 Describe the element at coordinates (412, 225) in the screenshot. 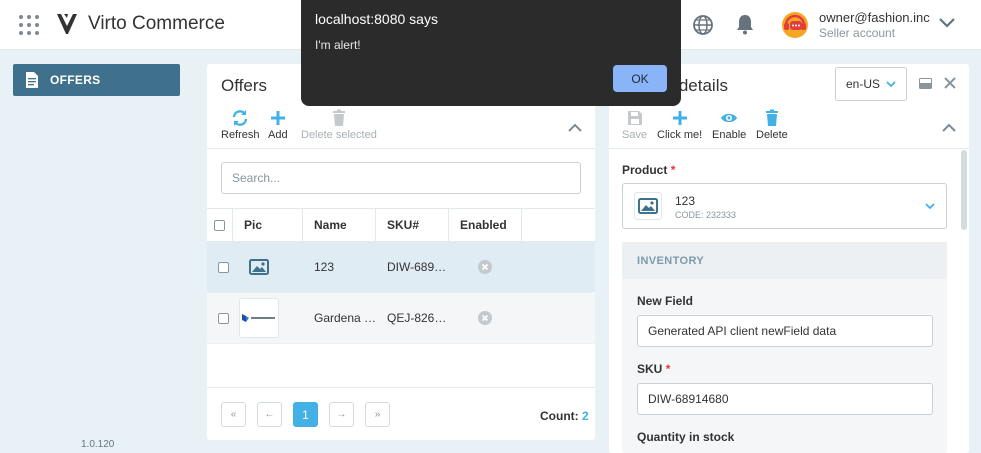

I see `column-header-sku: SKU#` at that location.